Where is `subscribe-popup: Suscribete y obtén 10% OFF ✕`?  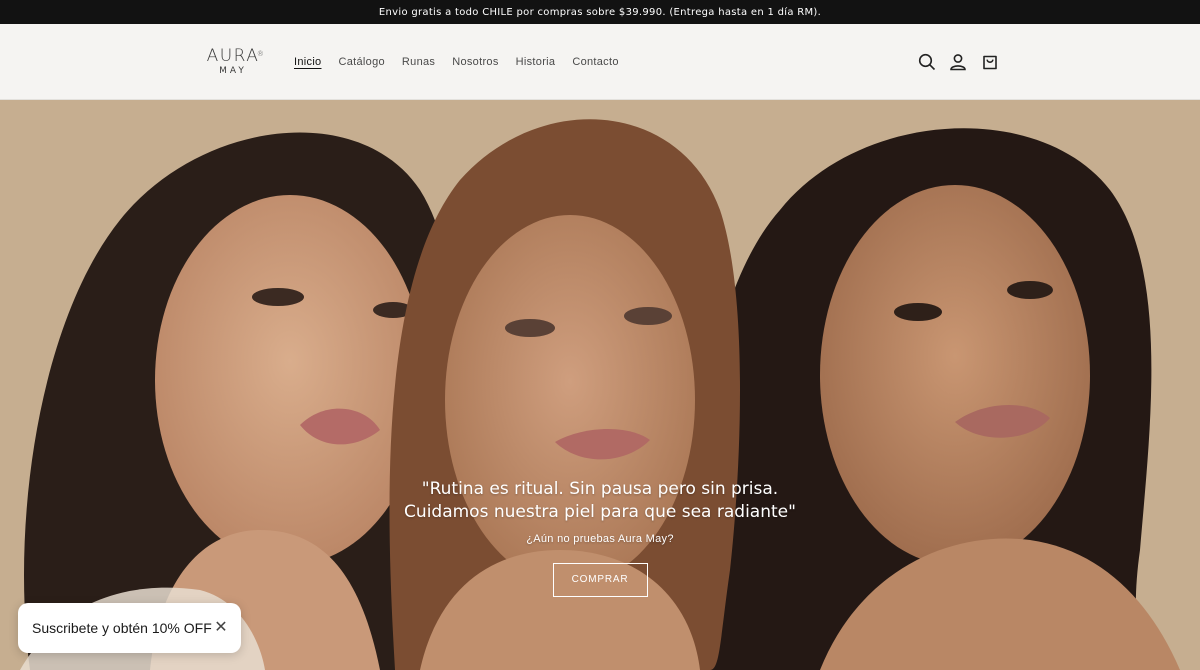
subscribe-popup: Suscribete y obtén 10% OFF ✕ is located at coordinates (129, 628).